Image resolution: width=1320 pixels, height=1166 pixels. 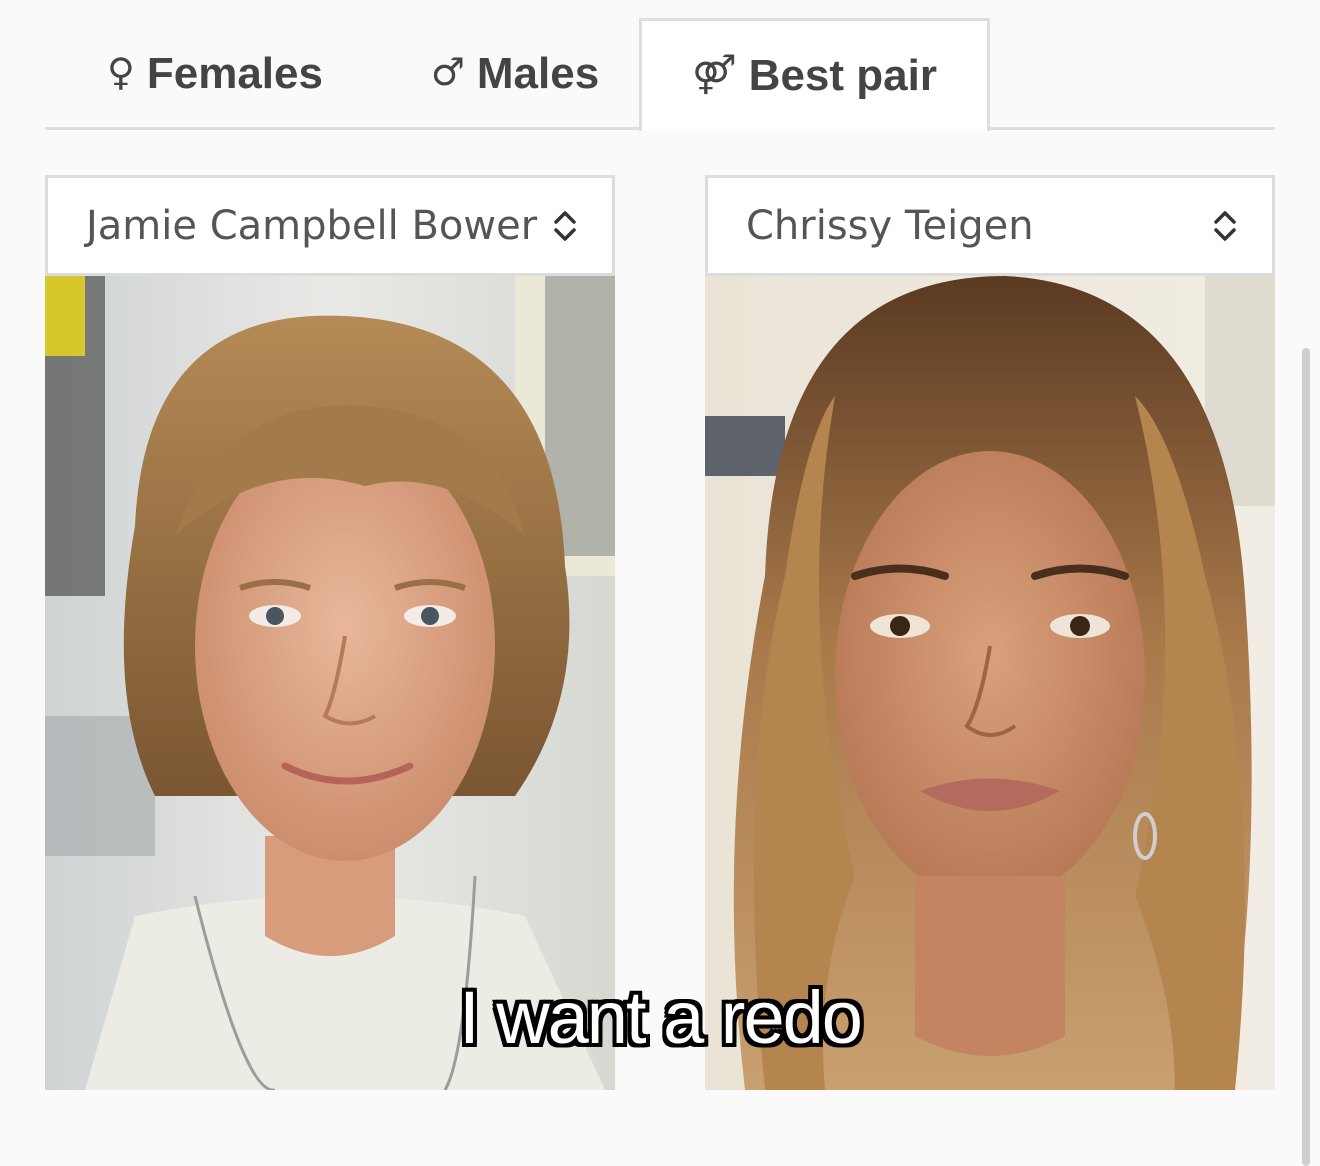 I want to click on tab-best-pair-label: Best pair, so click(x=842, y=75).